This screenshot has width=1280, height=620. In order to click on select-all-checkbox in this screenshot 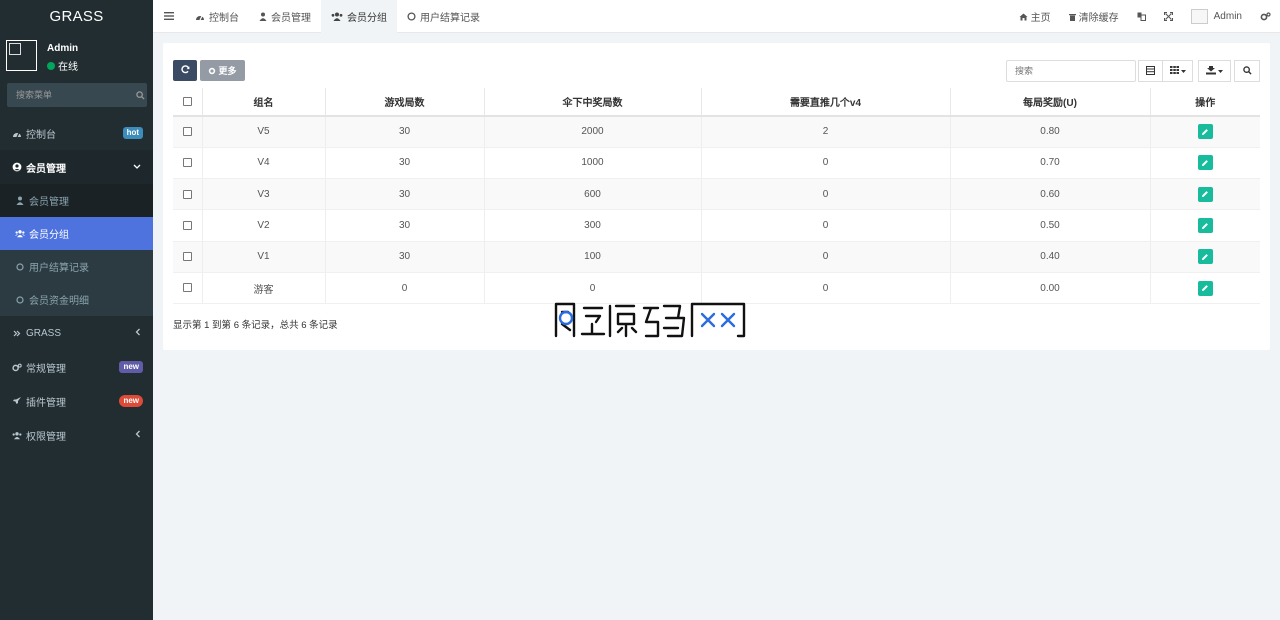, I will do `click(187, 101)`.